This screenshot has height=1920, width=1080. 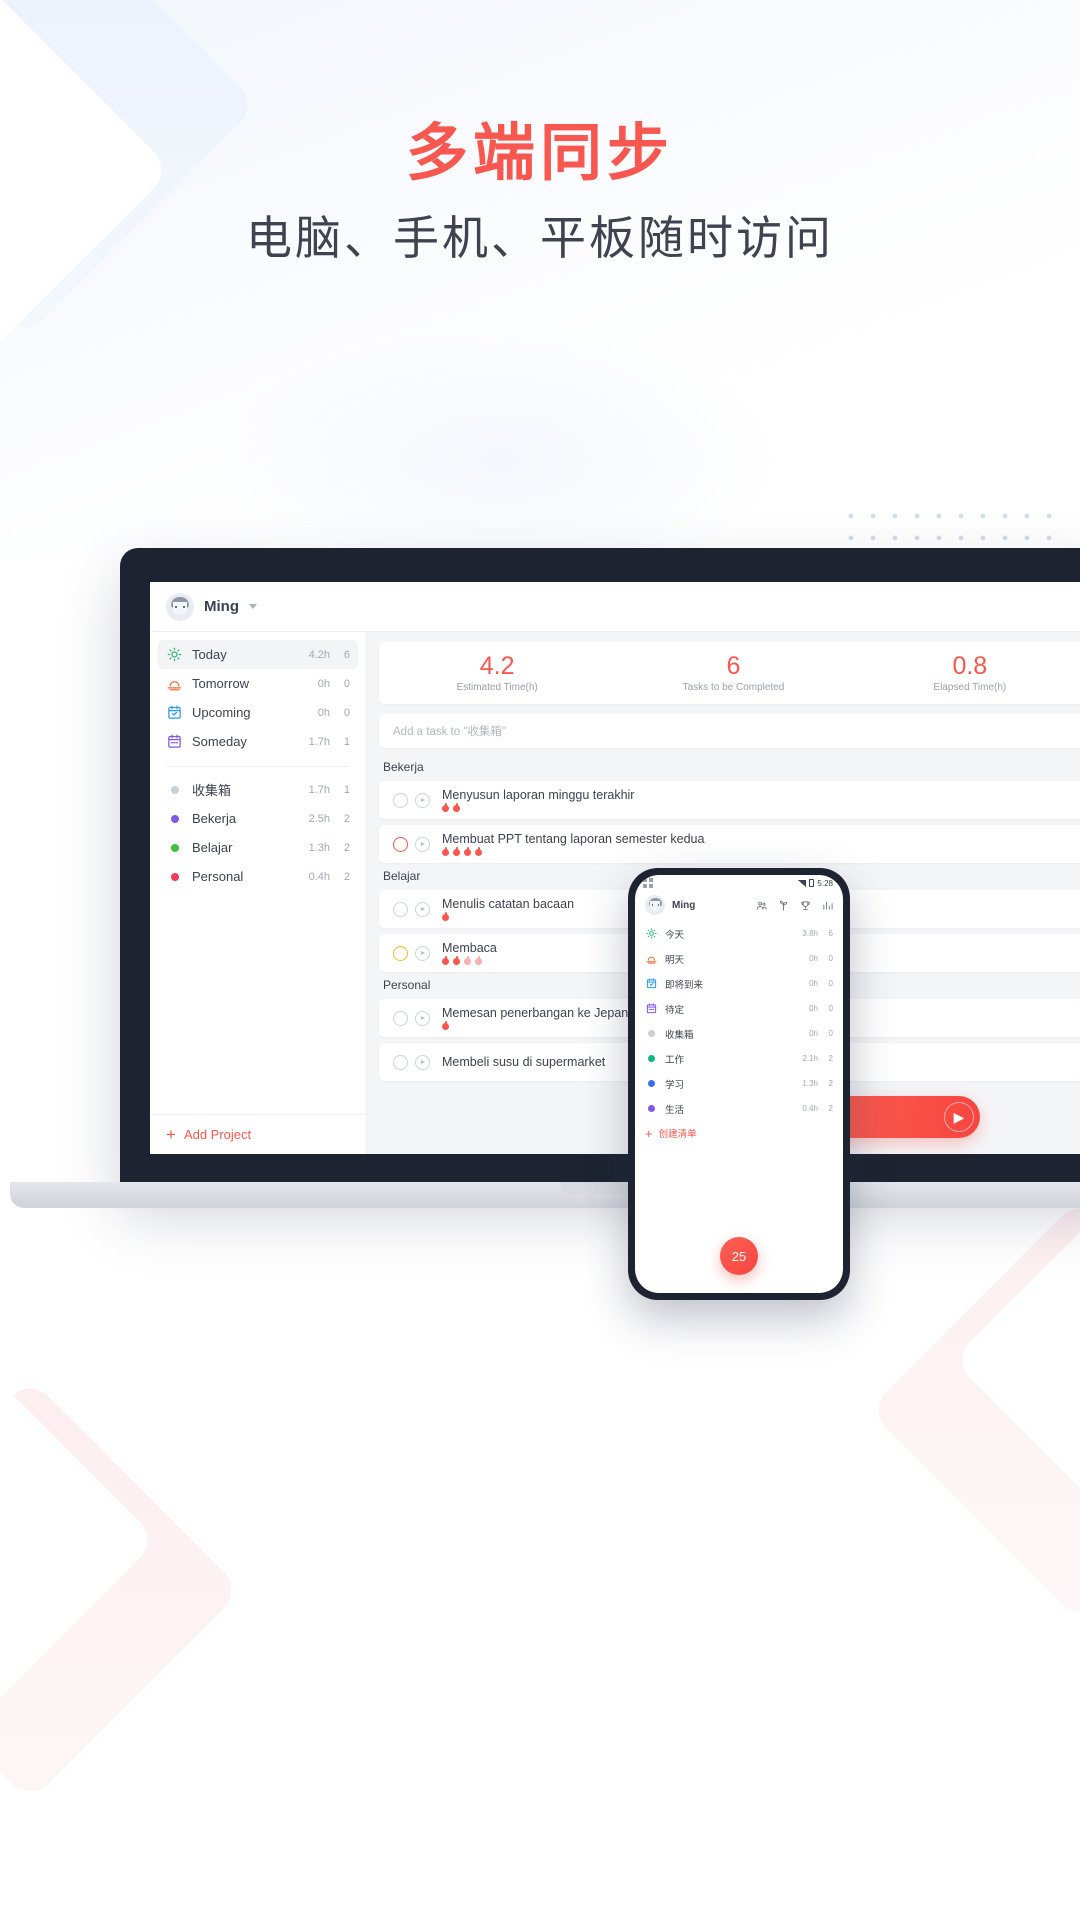 What do you see at coordinates (538, 795) in the screenshot?
I see `task-title: Menyusun laporan minggu terakhir` at bounding box center [538, 795].